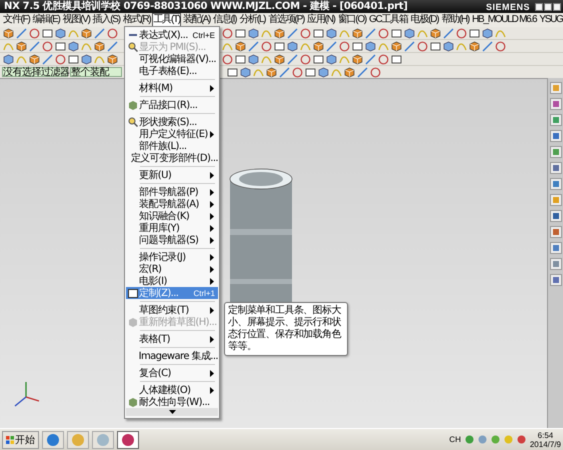 The image size is (563, 450). Describe the element at coordinates (137, 20) in the screenshot. I see `menu-item: 格式(R)` at that location.